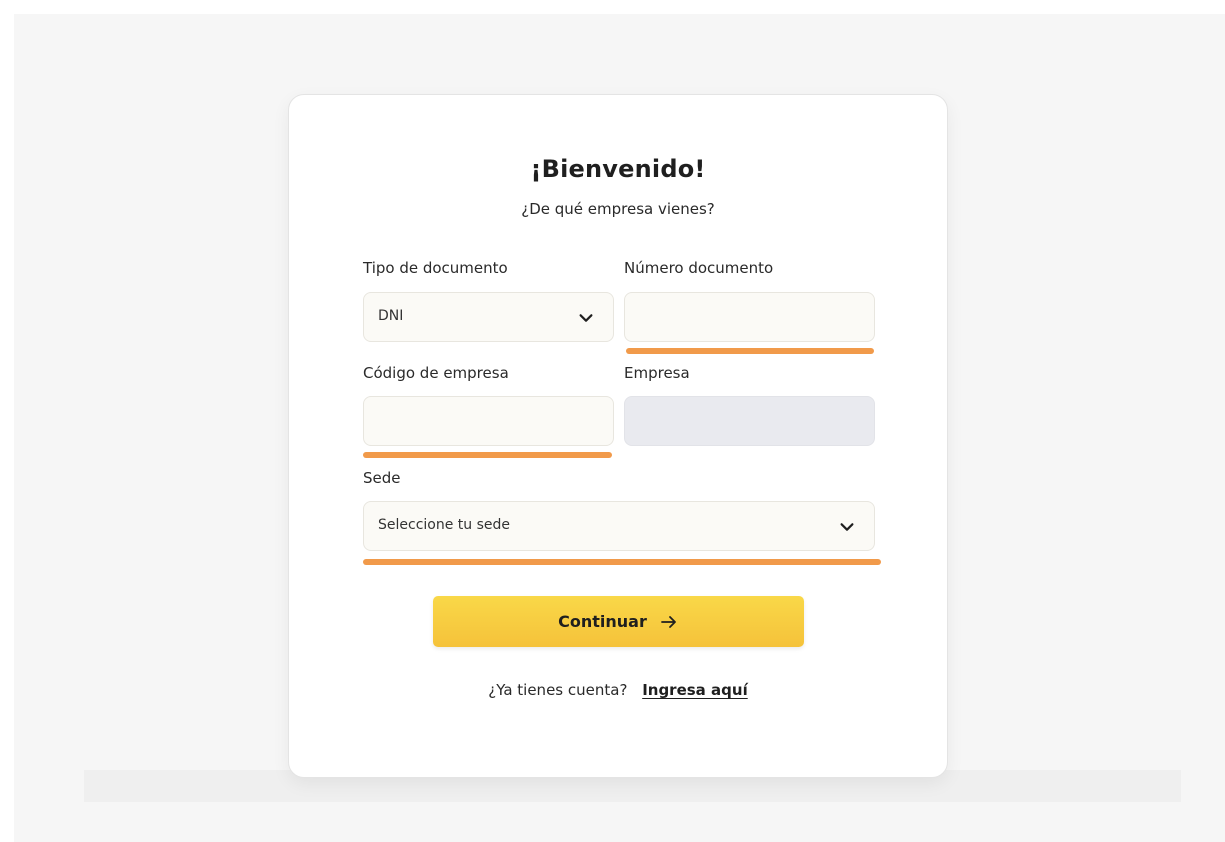 The height and width of the screenshot is (842, 1225). Describe the element at coordinates (622, 562) in the screenshot. I see `site-highlight` at that location.